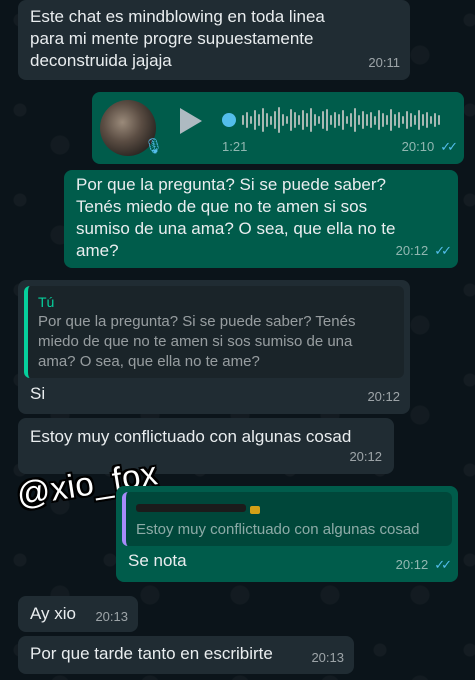  I want to click on quote-author: Tú, so click(46, 302).